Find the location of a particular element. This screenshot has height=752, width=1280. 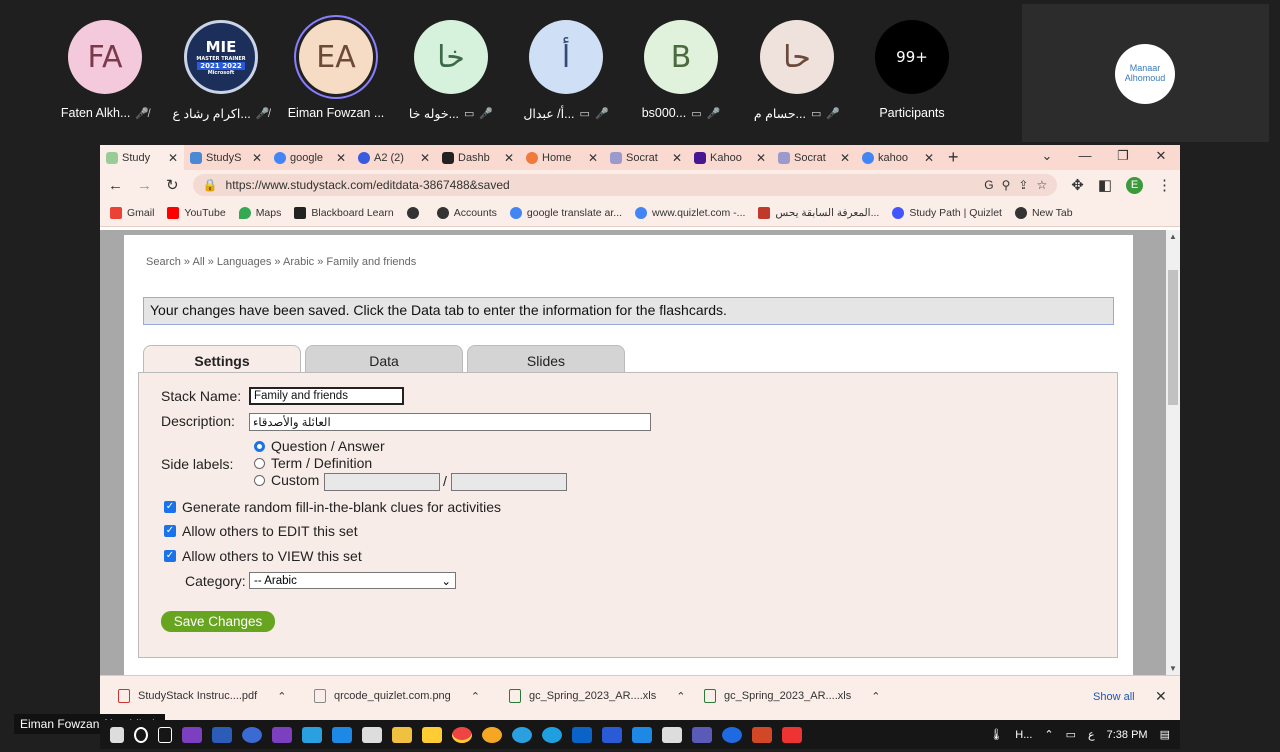

download-item: StudyStack Instruc....pdf ⌃ is located at coordinates (202, 696).